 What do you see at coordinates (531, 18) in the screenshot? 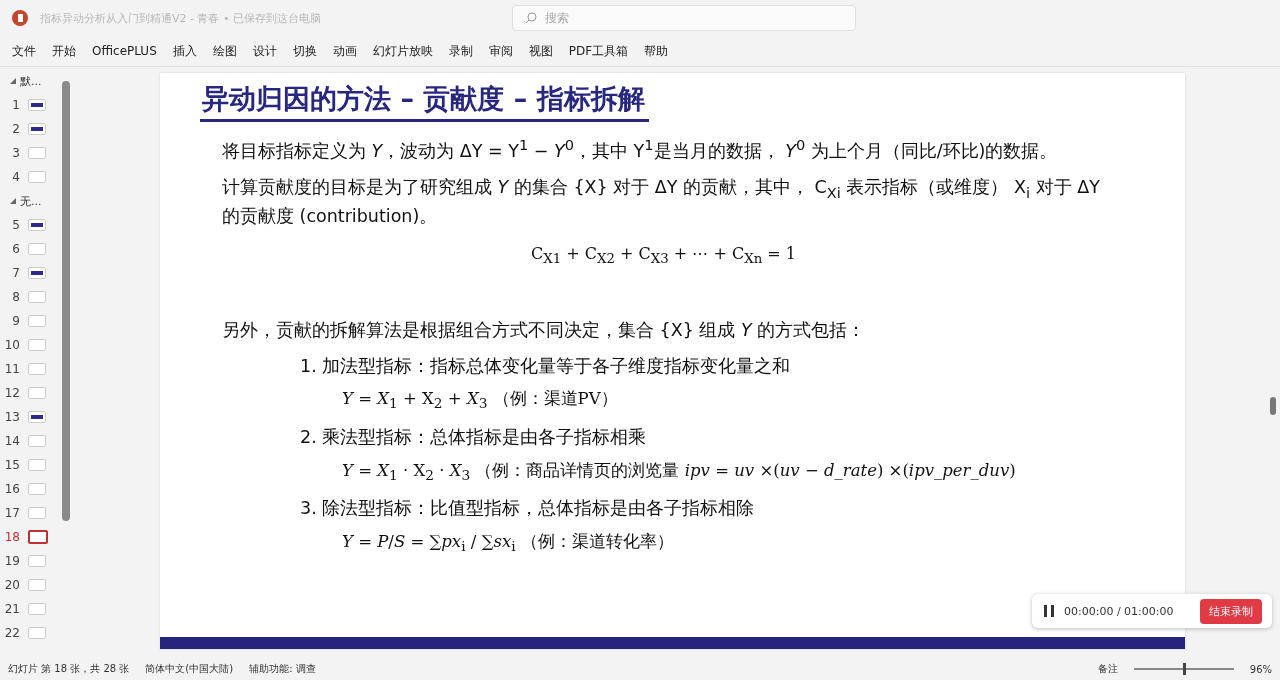
I see `search-icon` at bounding box center [531, 18].